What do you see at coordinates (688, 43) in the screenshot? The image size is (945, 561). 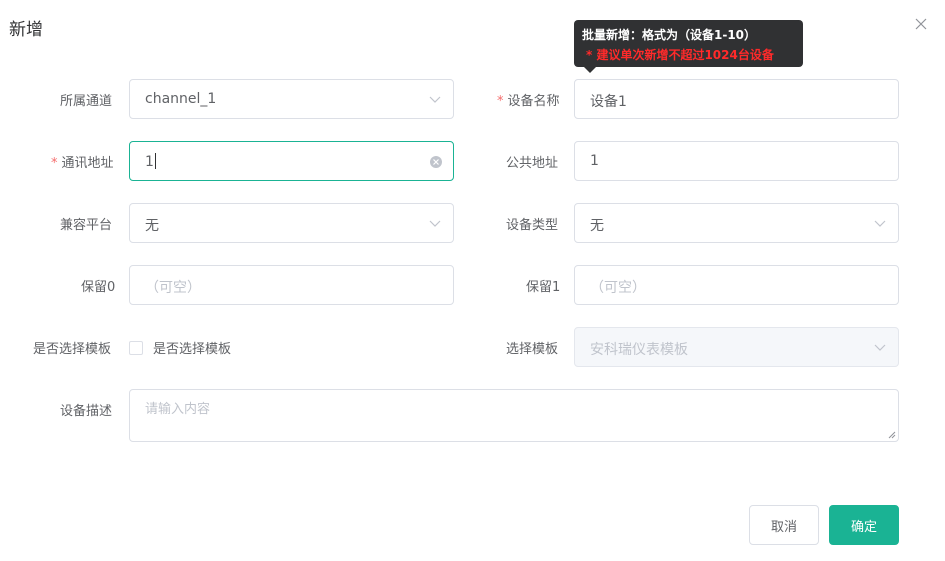 I see `batch-add-tooltip: 批量新增：格式为（设备1-10） * 建议单次新增不超过1024台设备` at bounding box center [688, 43].